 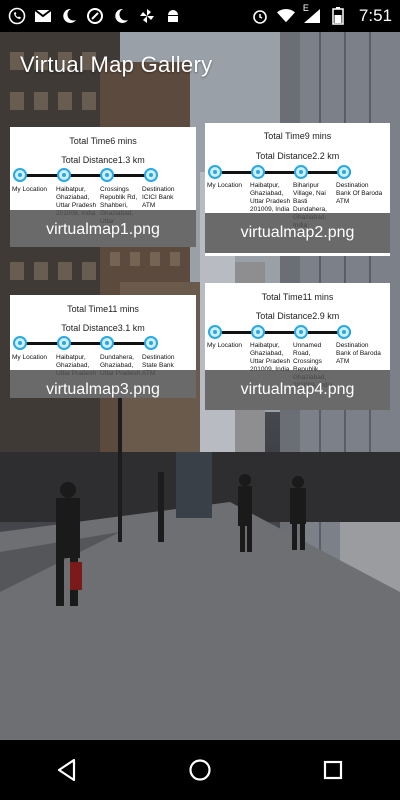 What do you see at coordinates (116, 64) in the screenshot?
I see `app-title: Virtual Map Gallery` at bounding box center [116, 64].